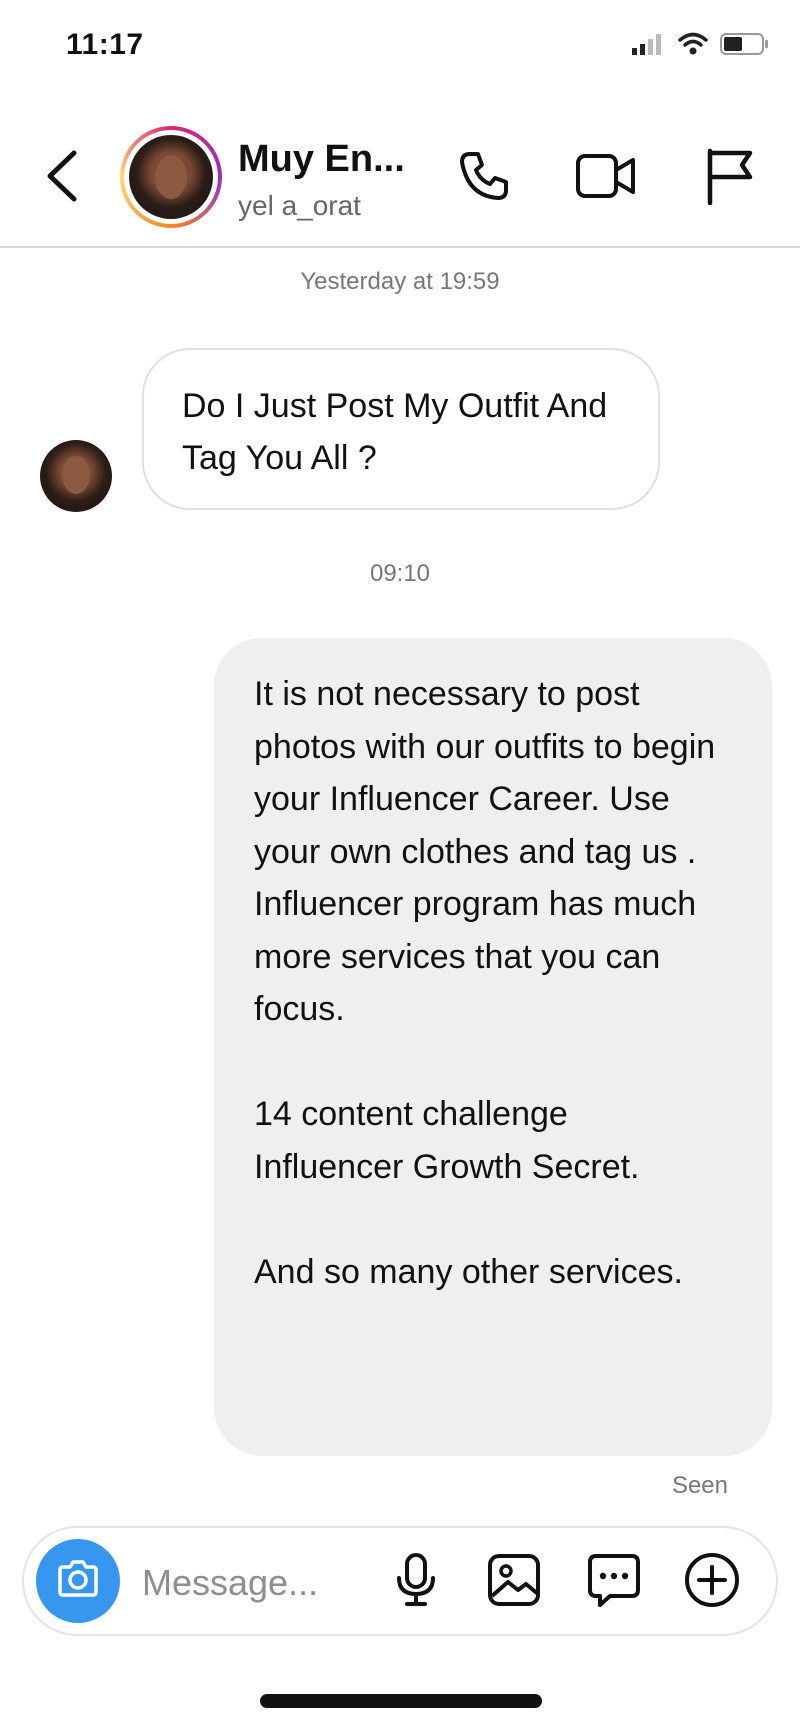 The width and height of the screenshot is (800, 1731). I want to click on gallery-button, so click(514, 1582).